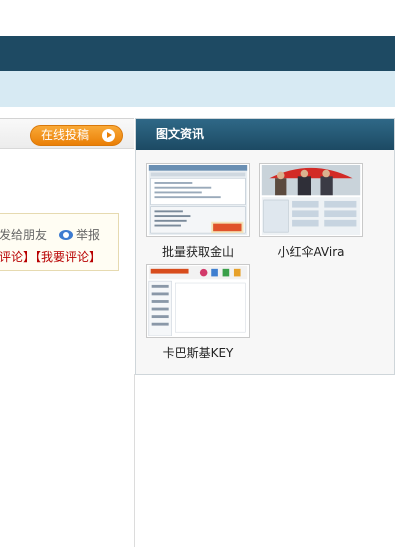 The image size is (402, 547). What do you see at coordinates (66, 235) in the screenshot?
I see `eye-icon` at bounding box center [66, 235].